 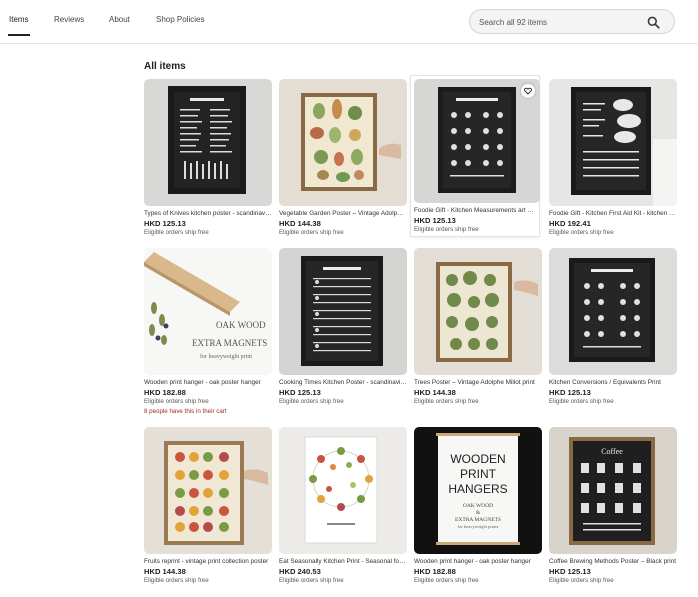 I want to click on tab-reviews: Reviews, so click(x=69, y=19).